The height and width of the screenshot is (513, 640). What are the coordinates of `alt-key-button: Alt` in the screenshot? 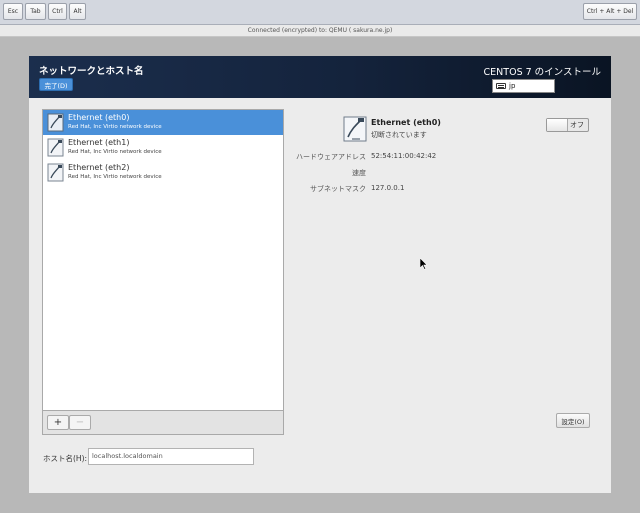 It's located at (77, 11).